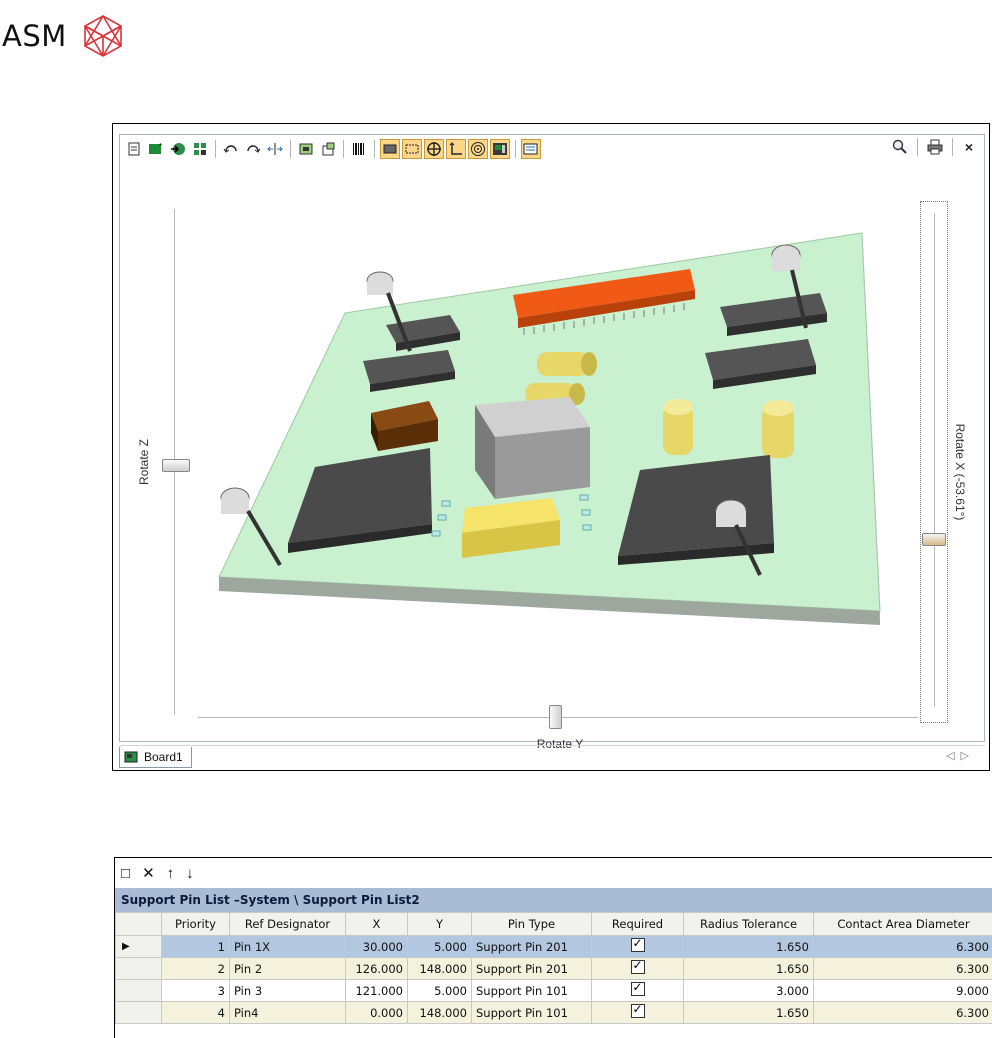 The height and width of the screenshot is (1038, 992). I want to click on axis-icon, so click(456, 149).